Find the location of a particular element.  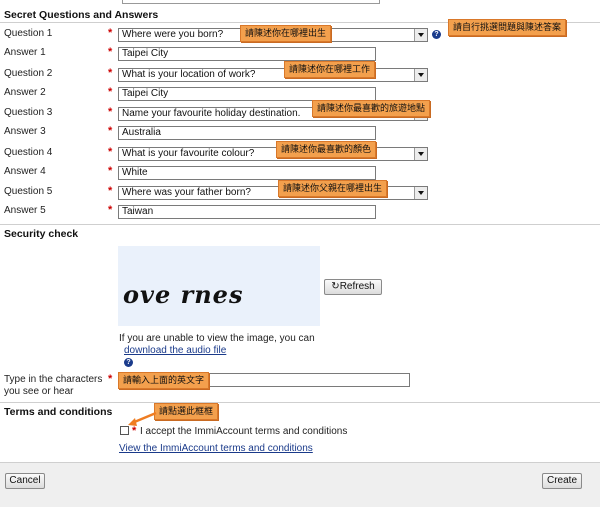

answer-1-label: Answer 1 is located at coordinates (25, 52).